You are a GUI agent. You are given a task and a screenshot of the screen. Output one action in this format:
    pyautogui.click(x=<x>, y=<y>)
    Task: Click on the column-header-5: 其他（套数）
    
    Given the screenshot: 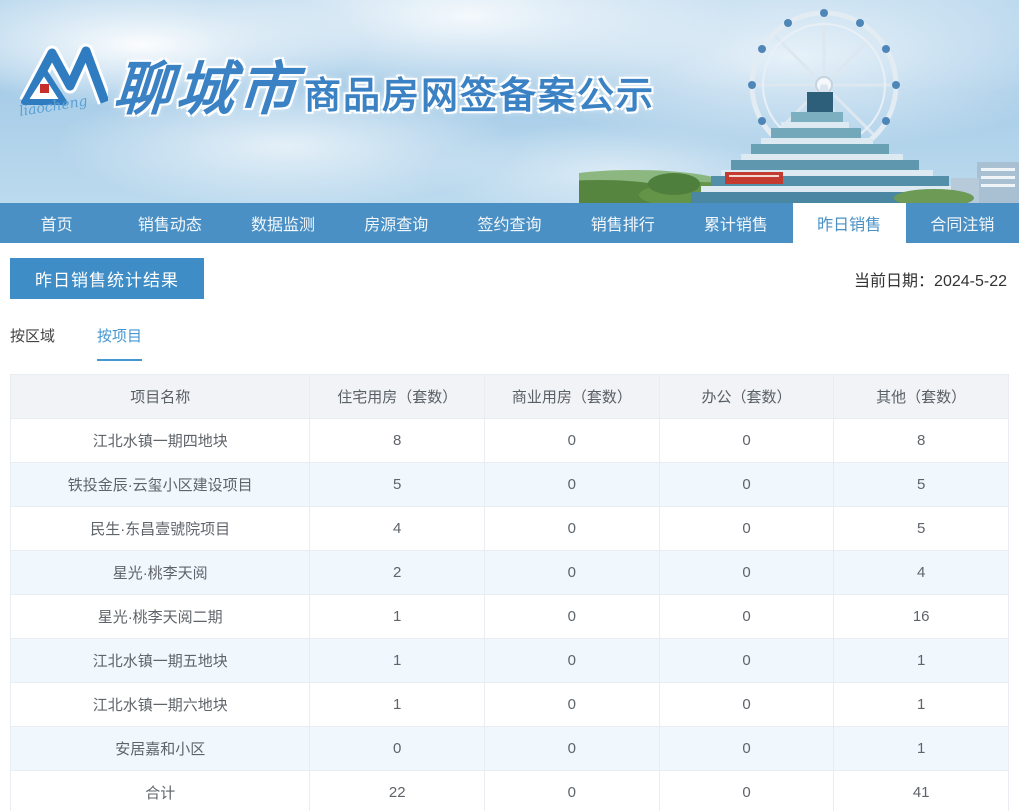 What is the action you would take?
    pyautogui.click(x=921, y=396)
    